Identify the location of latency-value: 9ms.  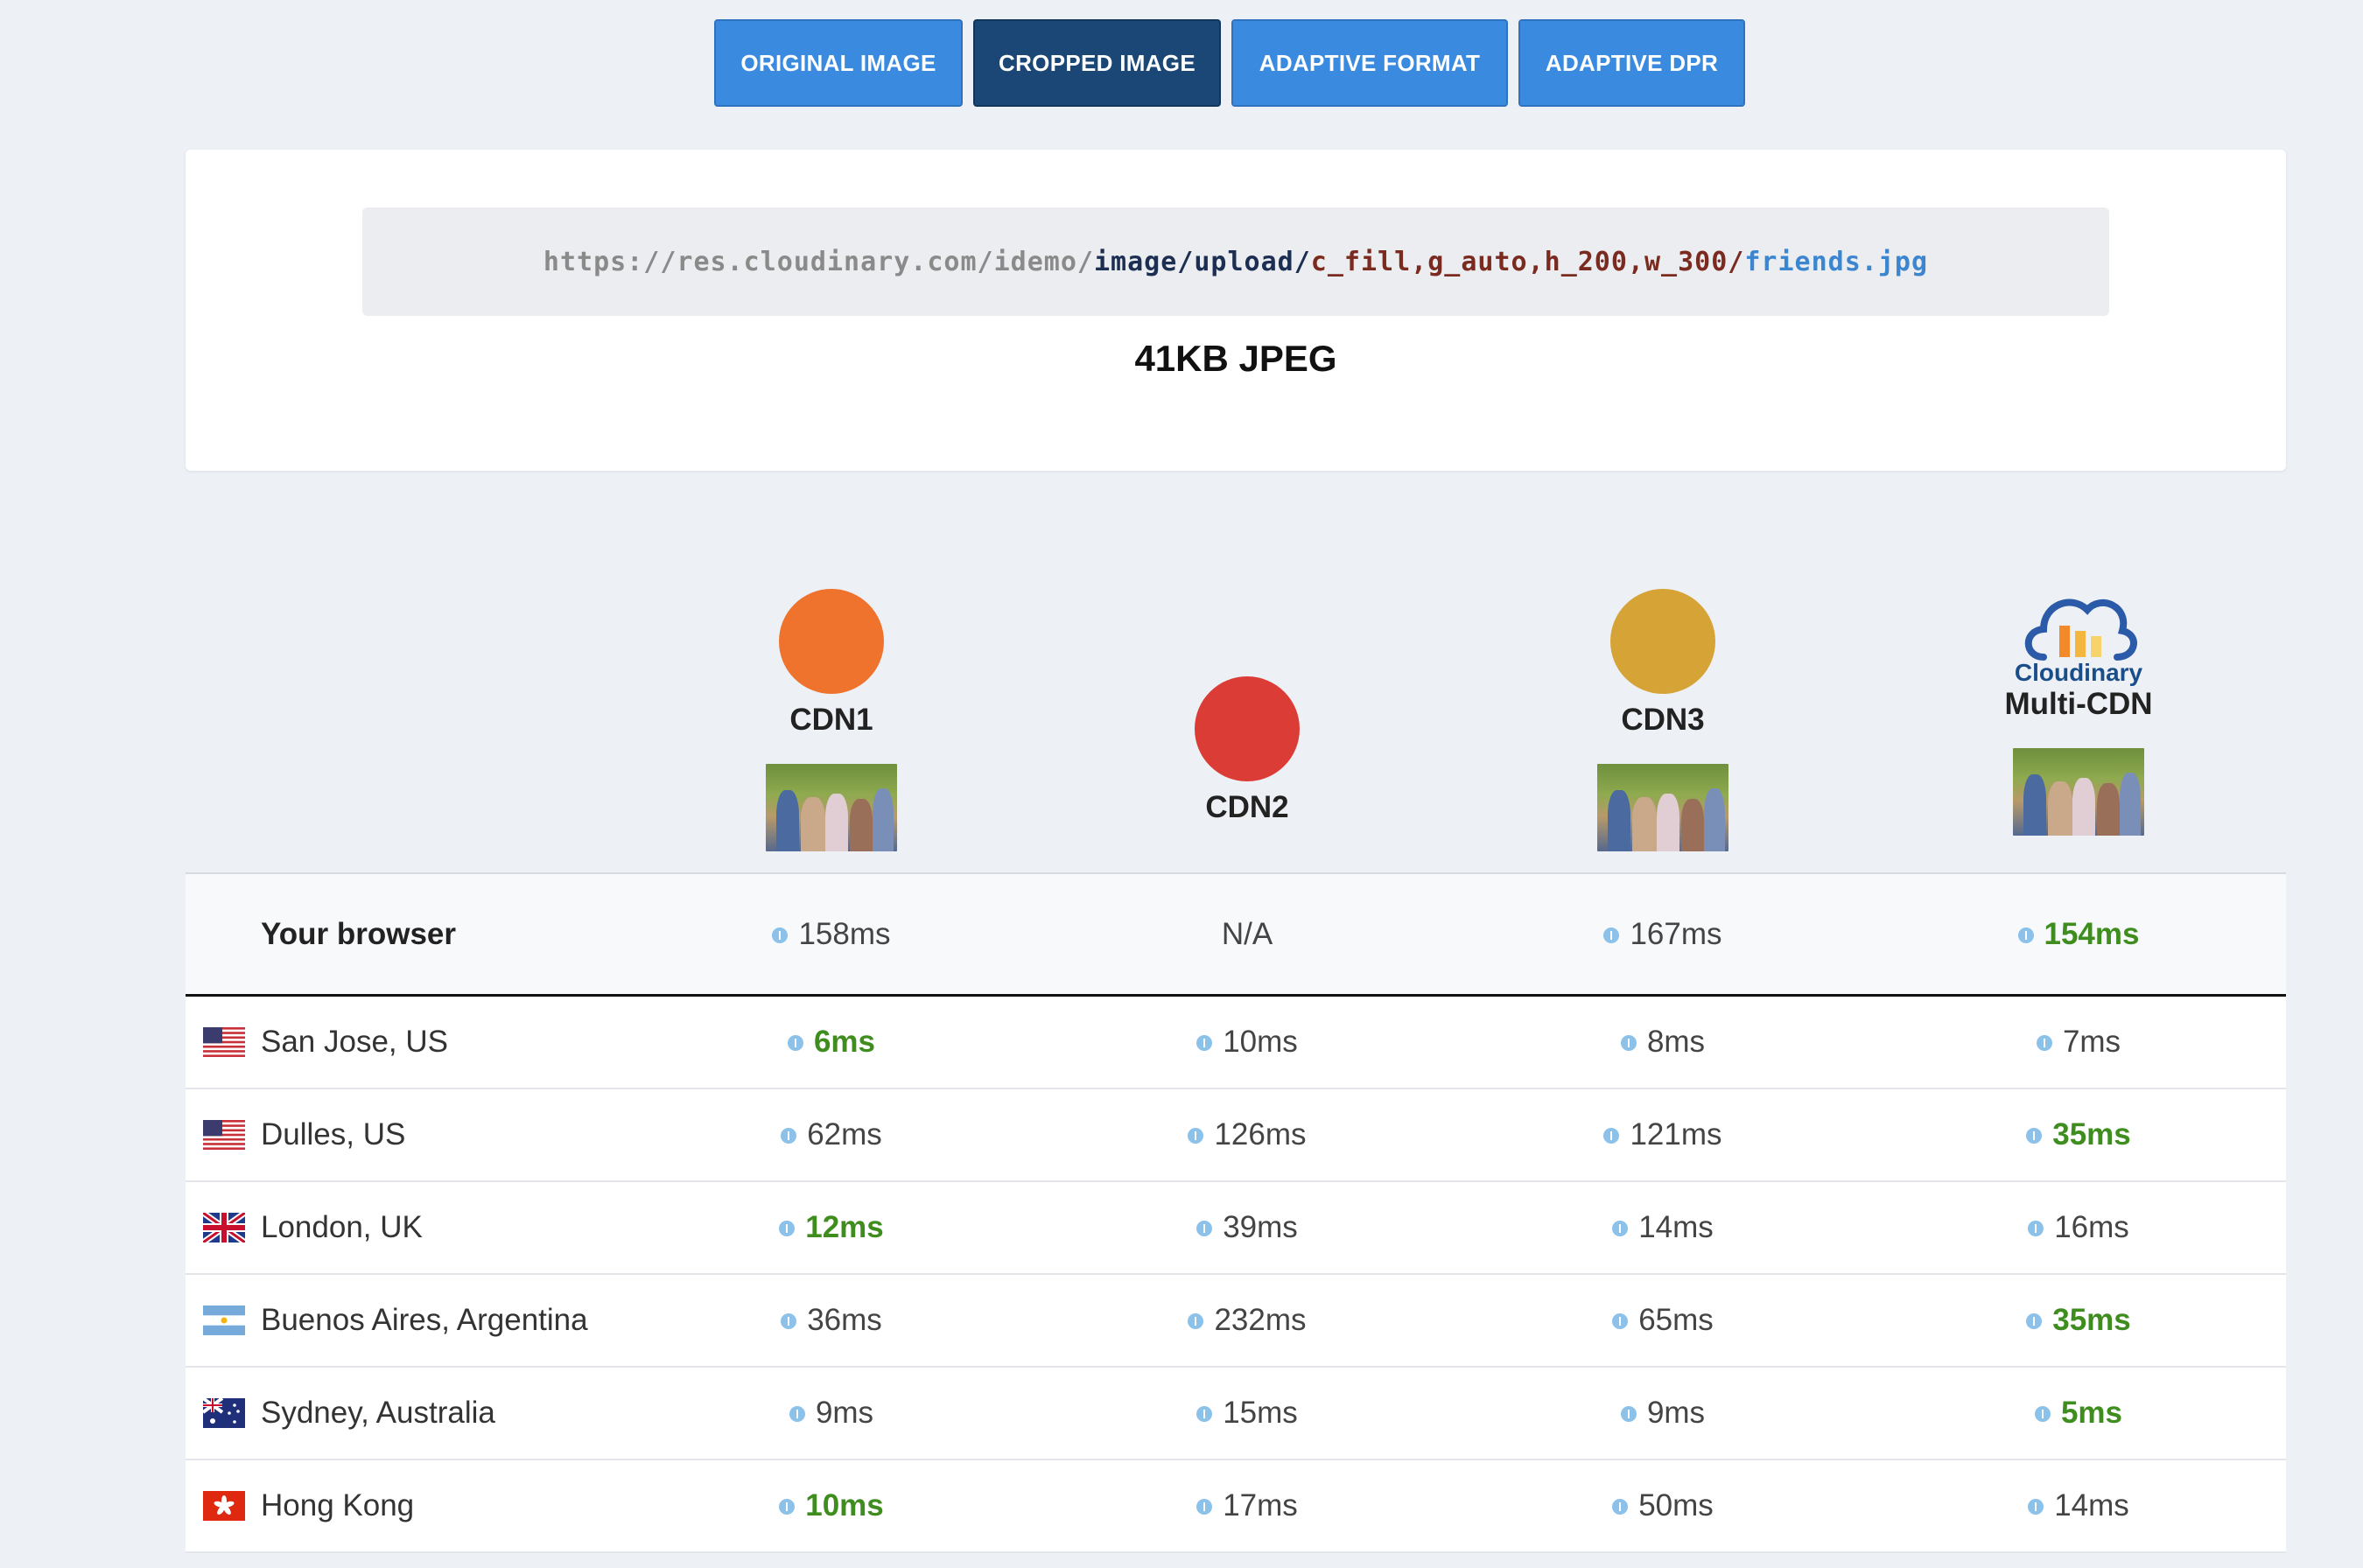
(844, 1413).